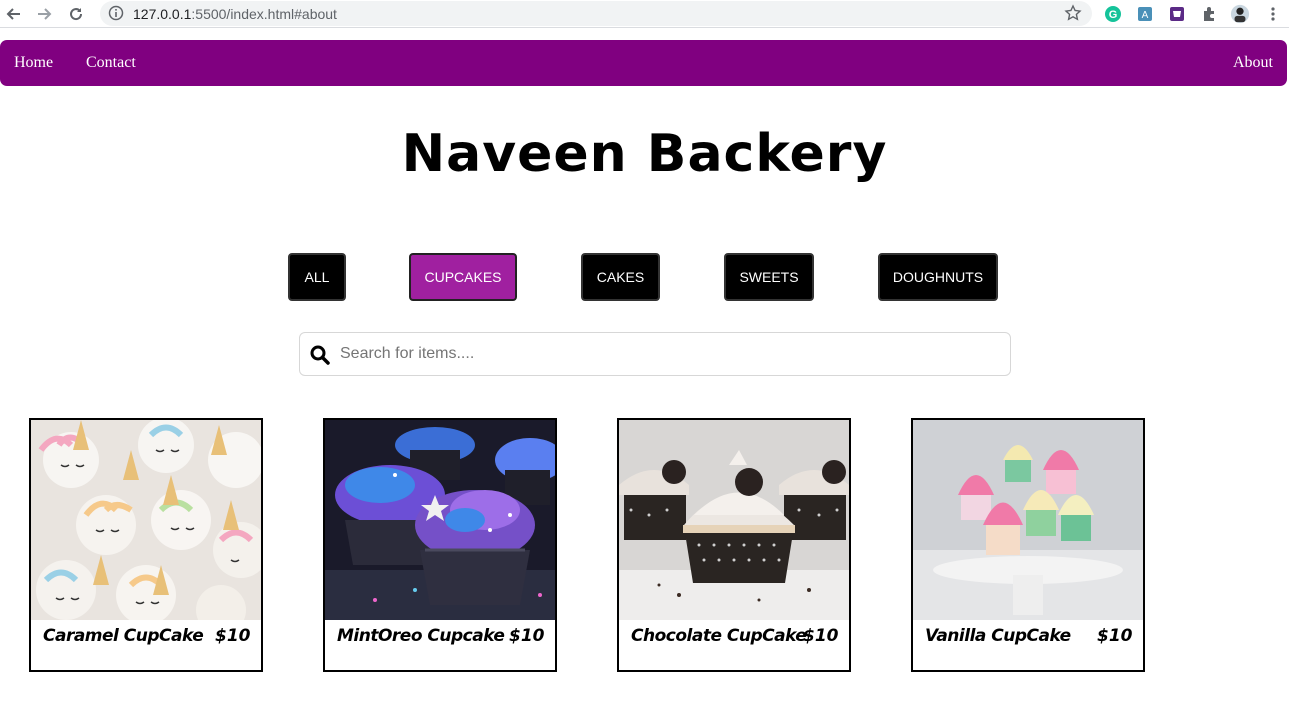  Describe the element at coordinates (33, 63) in the screenshot. I see `nav-home-link: Home` at that location.